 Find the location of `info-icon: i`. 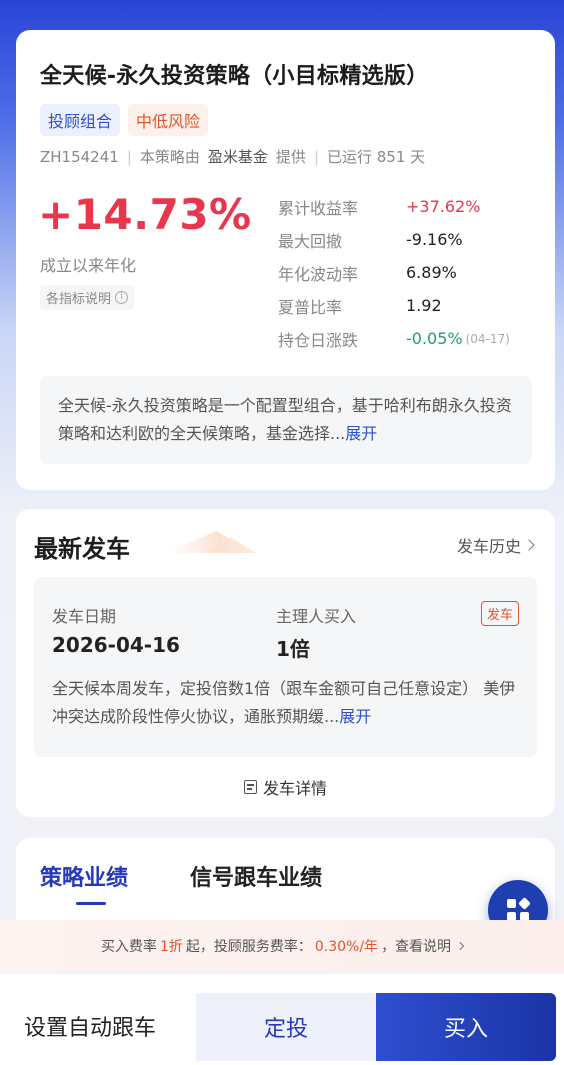

info-icon: i is located at coordinates (122, 297).